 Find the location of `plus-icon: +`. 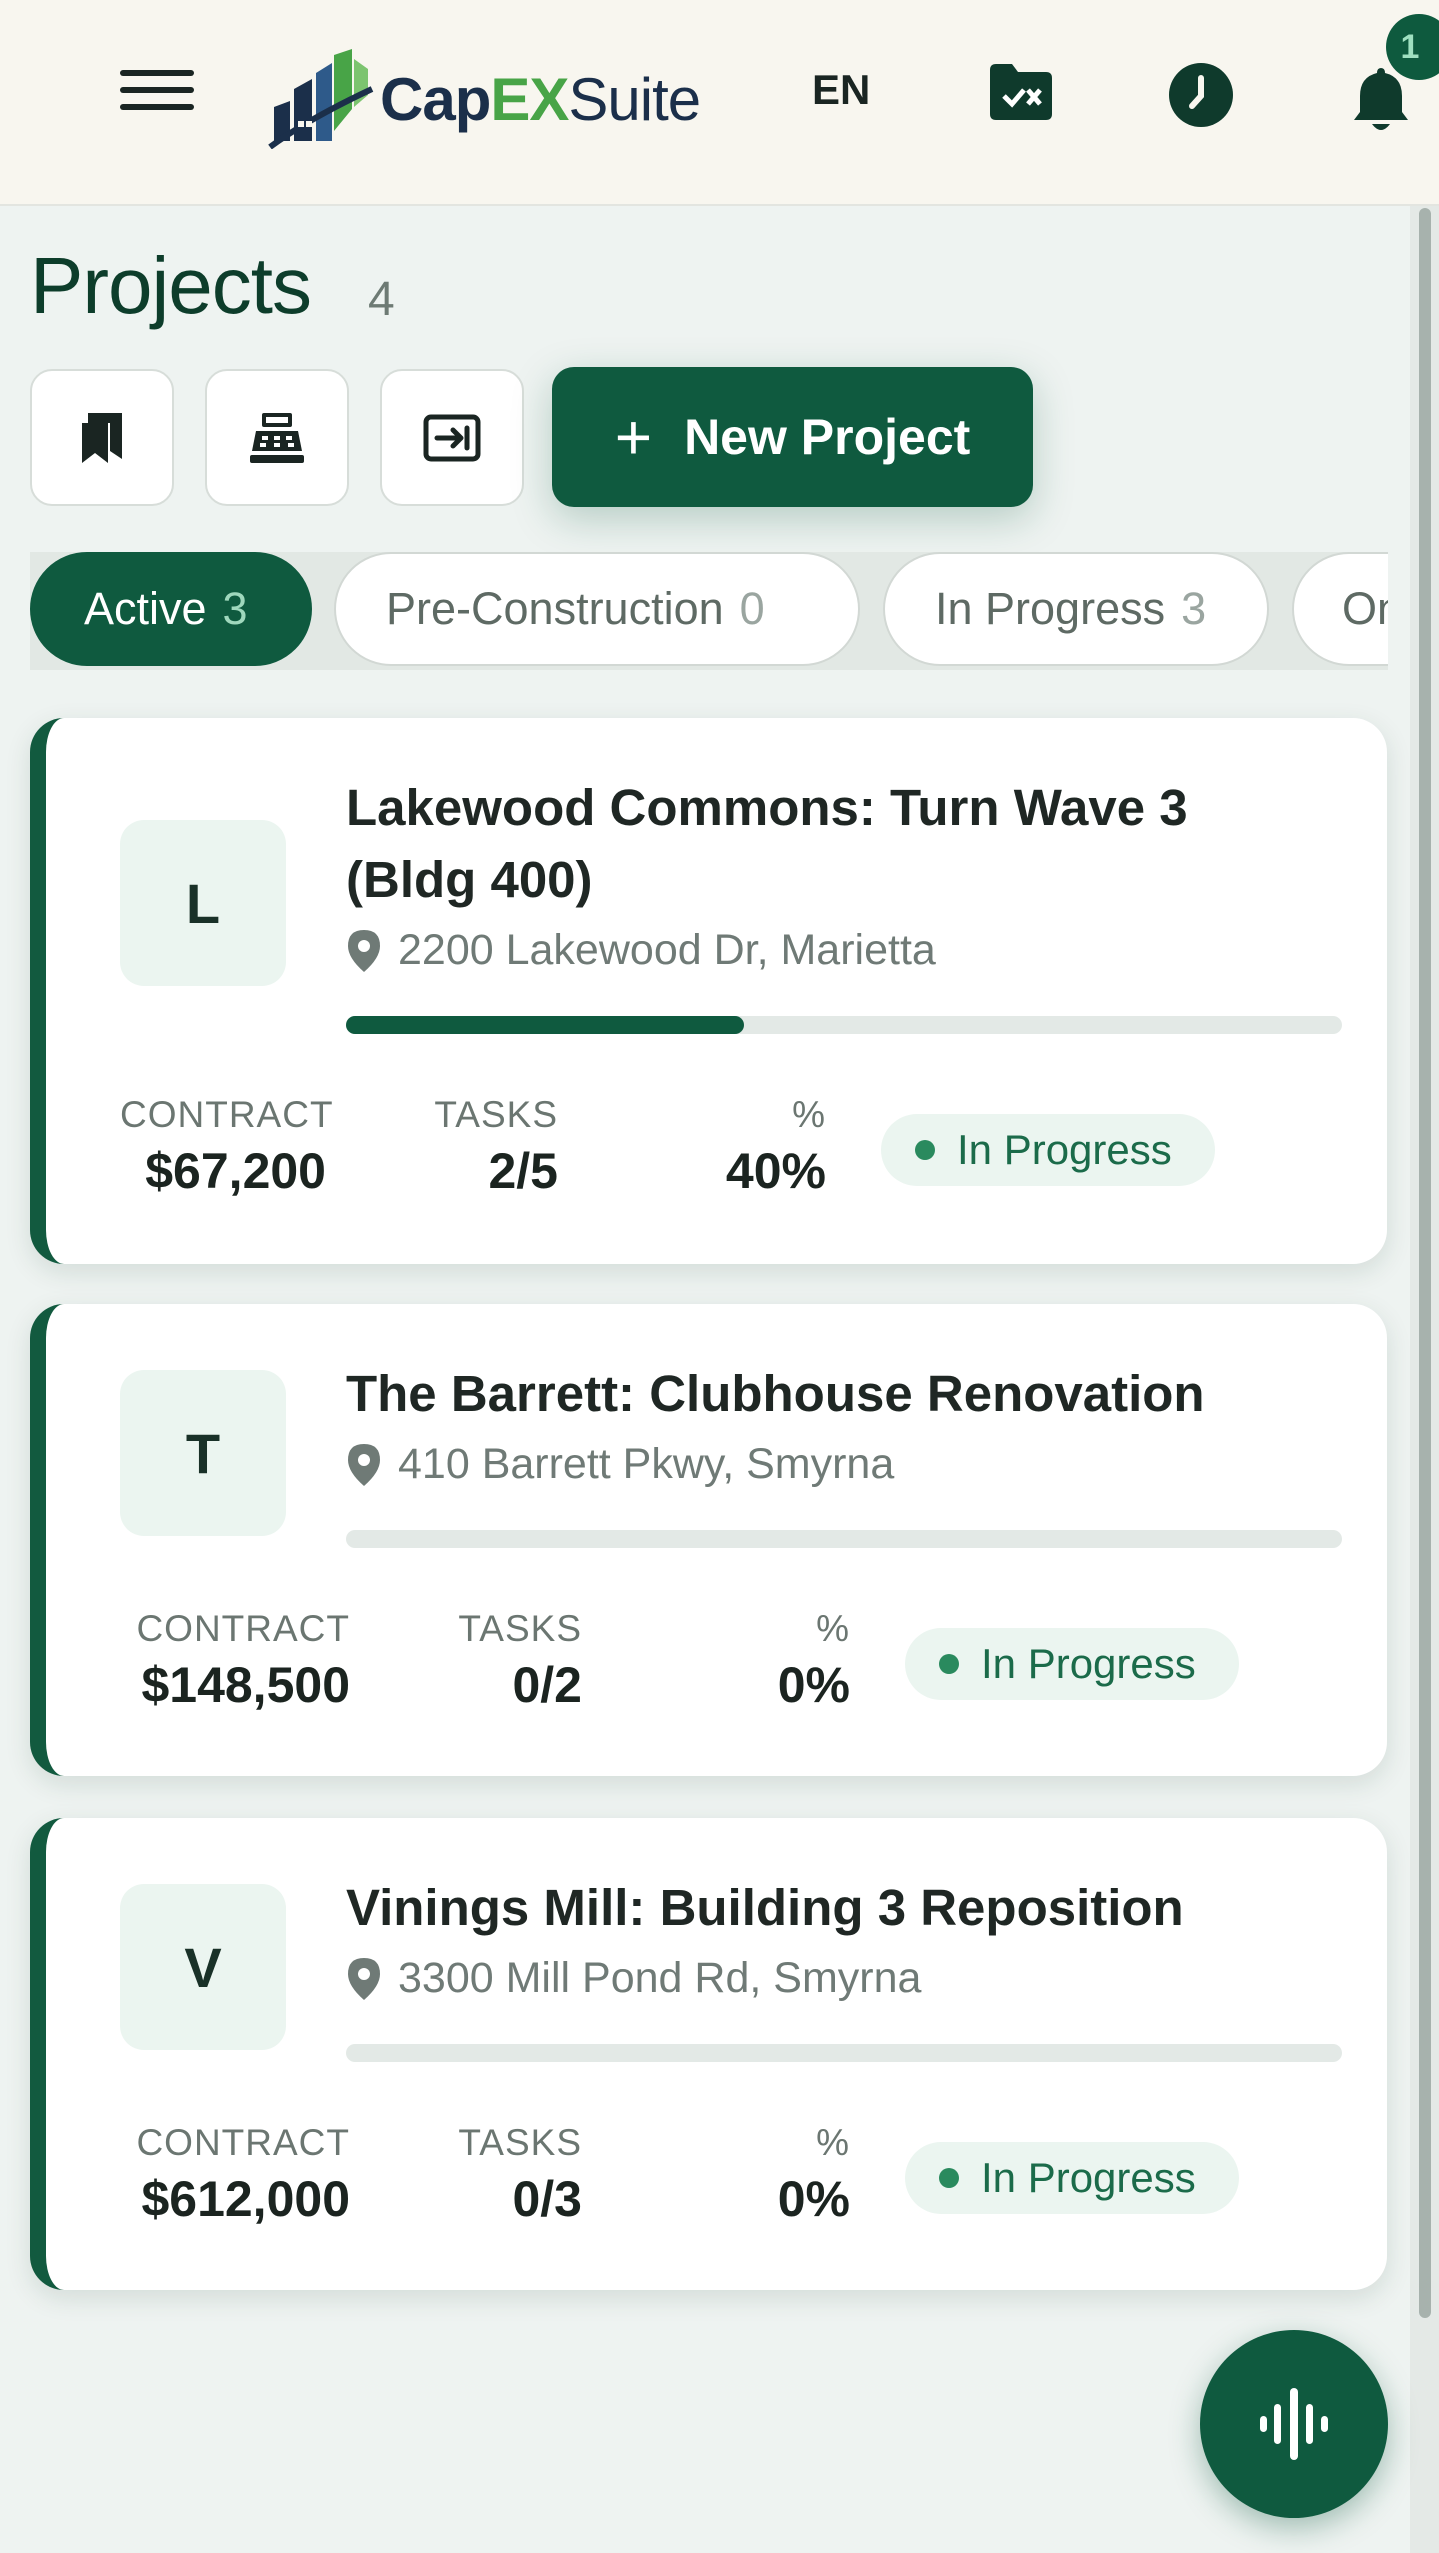

plus-icon: + is located at coordinates (633, 437).